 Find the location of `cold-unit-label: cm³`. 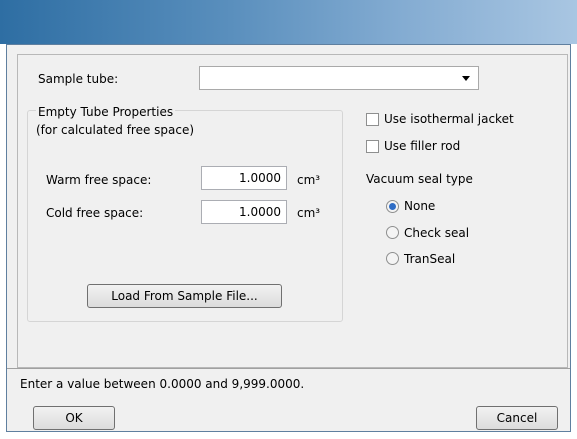

cold-unit-label: cm³ is located at coordinates (309, 213).